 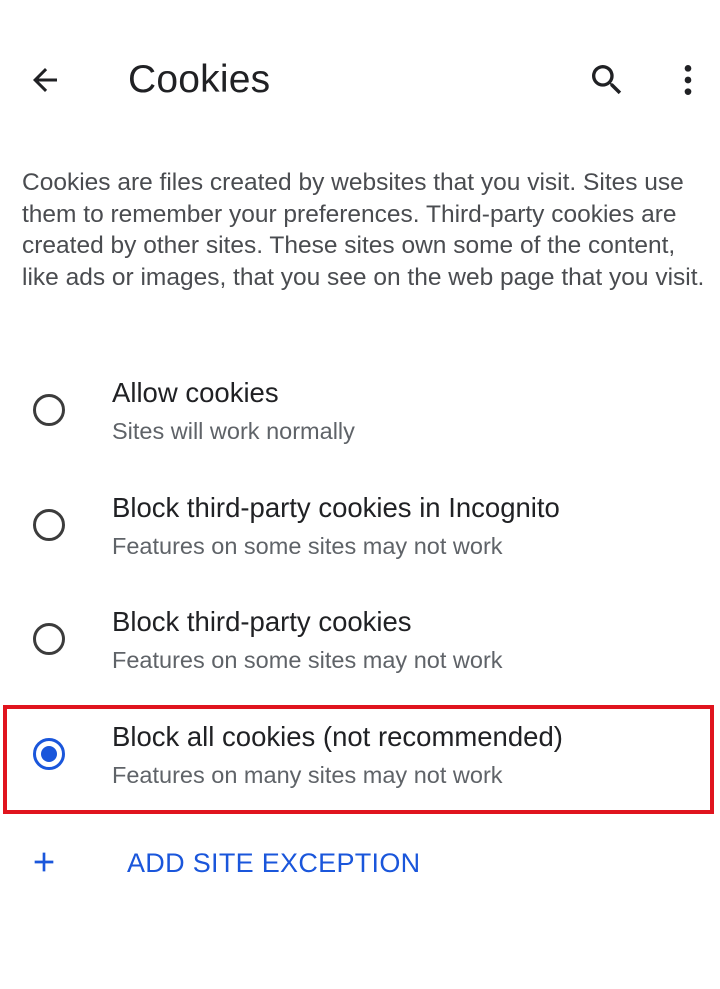 What do you see at coordinates (44, 862) in the screenshot?
I see `plus-icon` at bounding box center [44, 862].